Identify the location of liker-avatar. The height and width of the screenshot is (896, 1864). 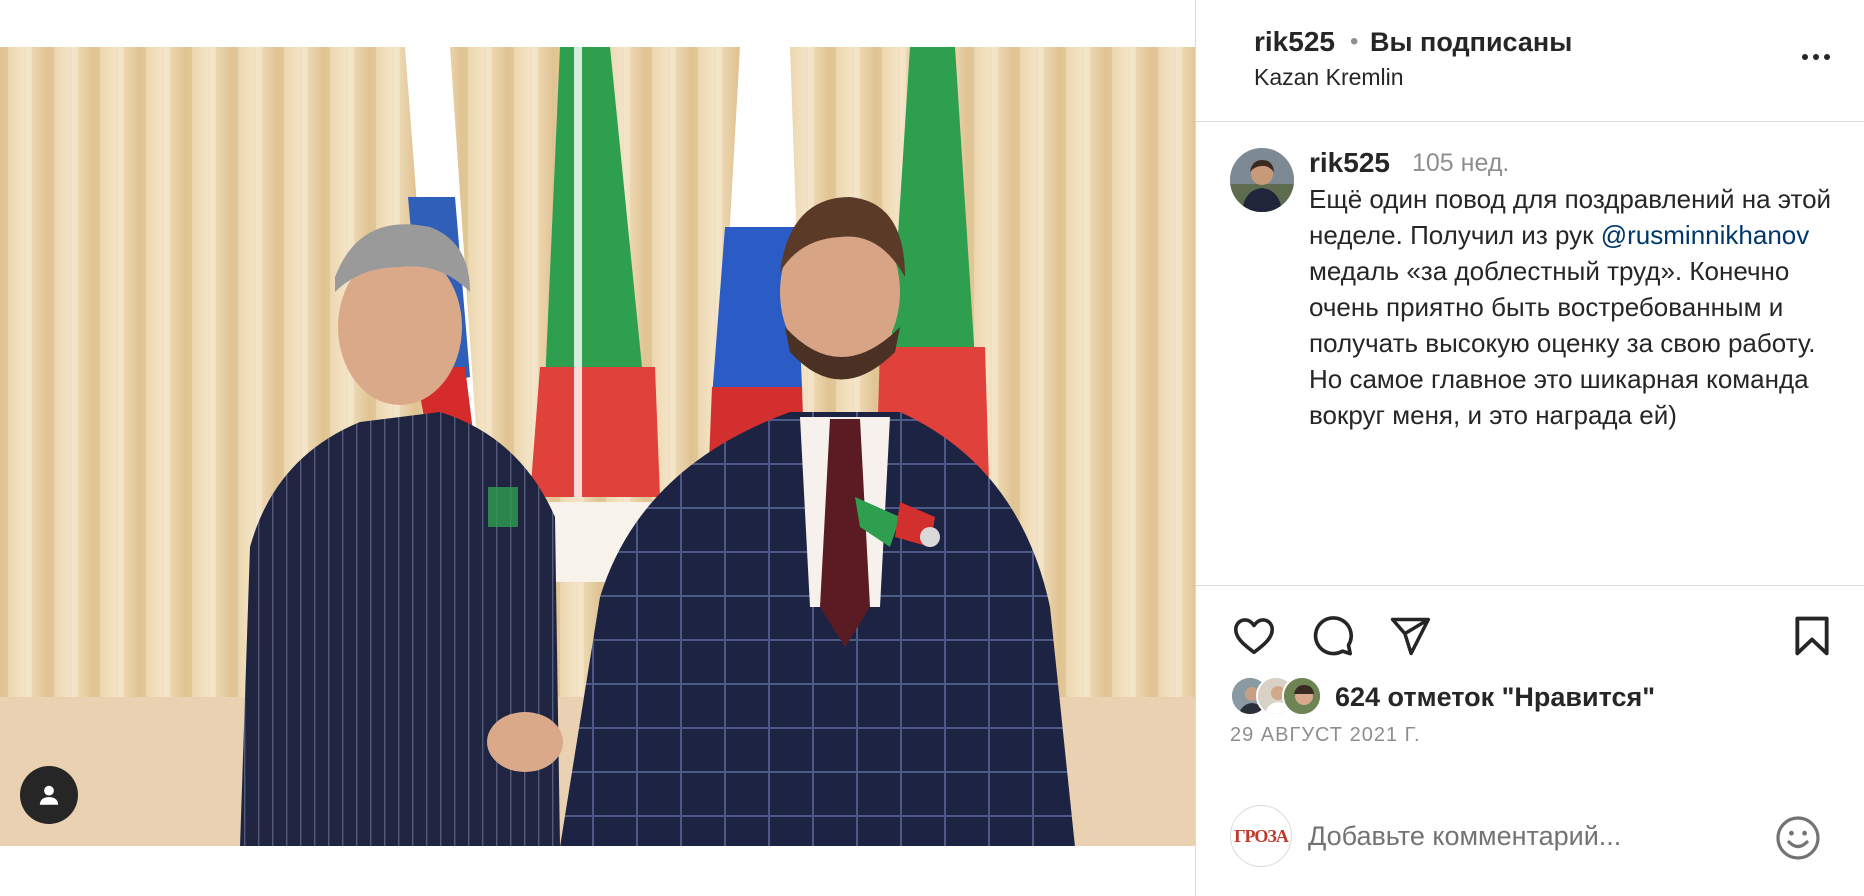
(1302, 696).